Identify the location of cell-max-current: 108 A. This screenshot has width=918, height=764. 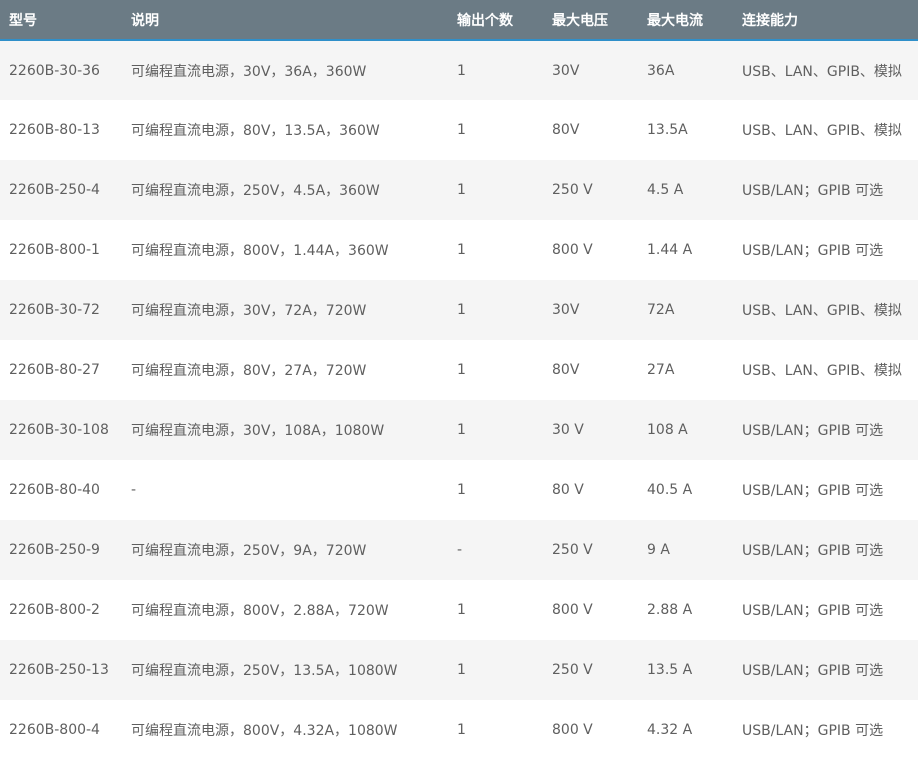
(667, 430).